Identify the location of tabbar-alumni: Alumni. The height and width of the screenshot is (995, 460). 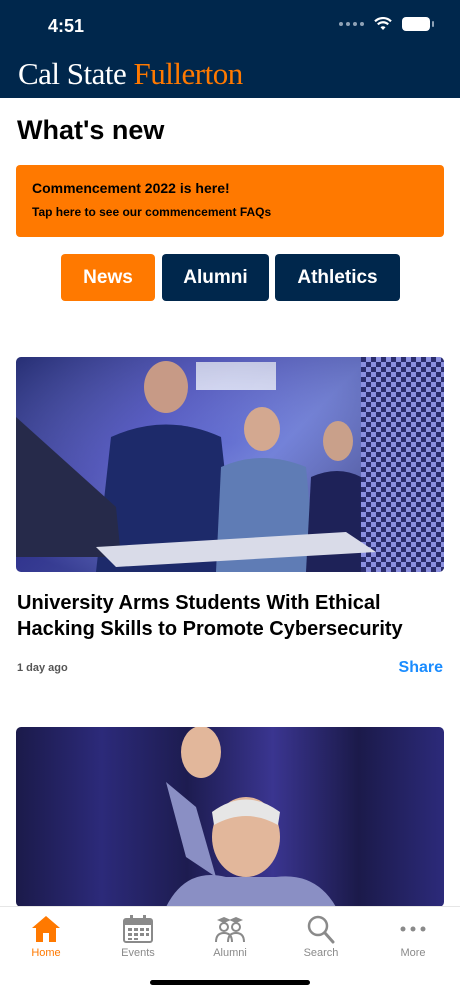
(230, 936).